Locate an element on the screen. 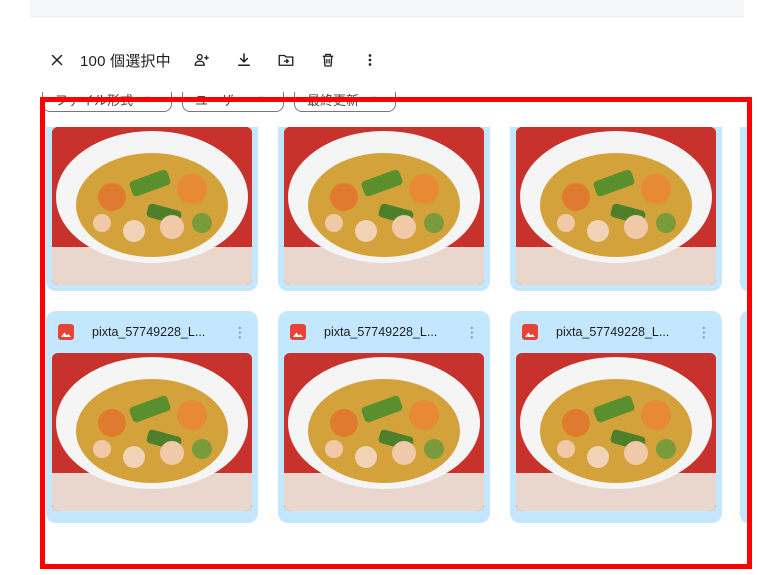  filter-chips: ファイル形式 ▼ ユーザー ▼ 最終更新 ▼ is located at coordinates (390, 109).